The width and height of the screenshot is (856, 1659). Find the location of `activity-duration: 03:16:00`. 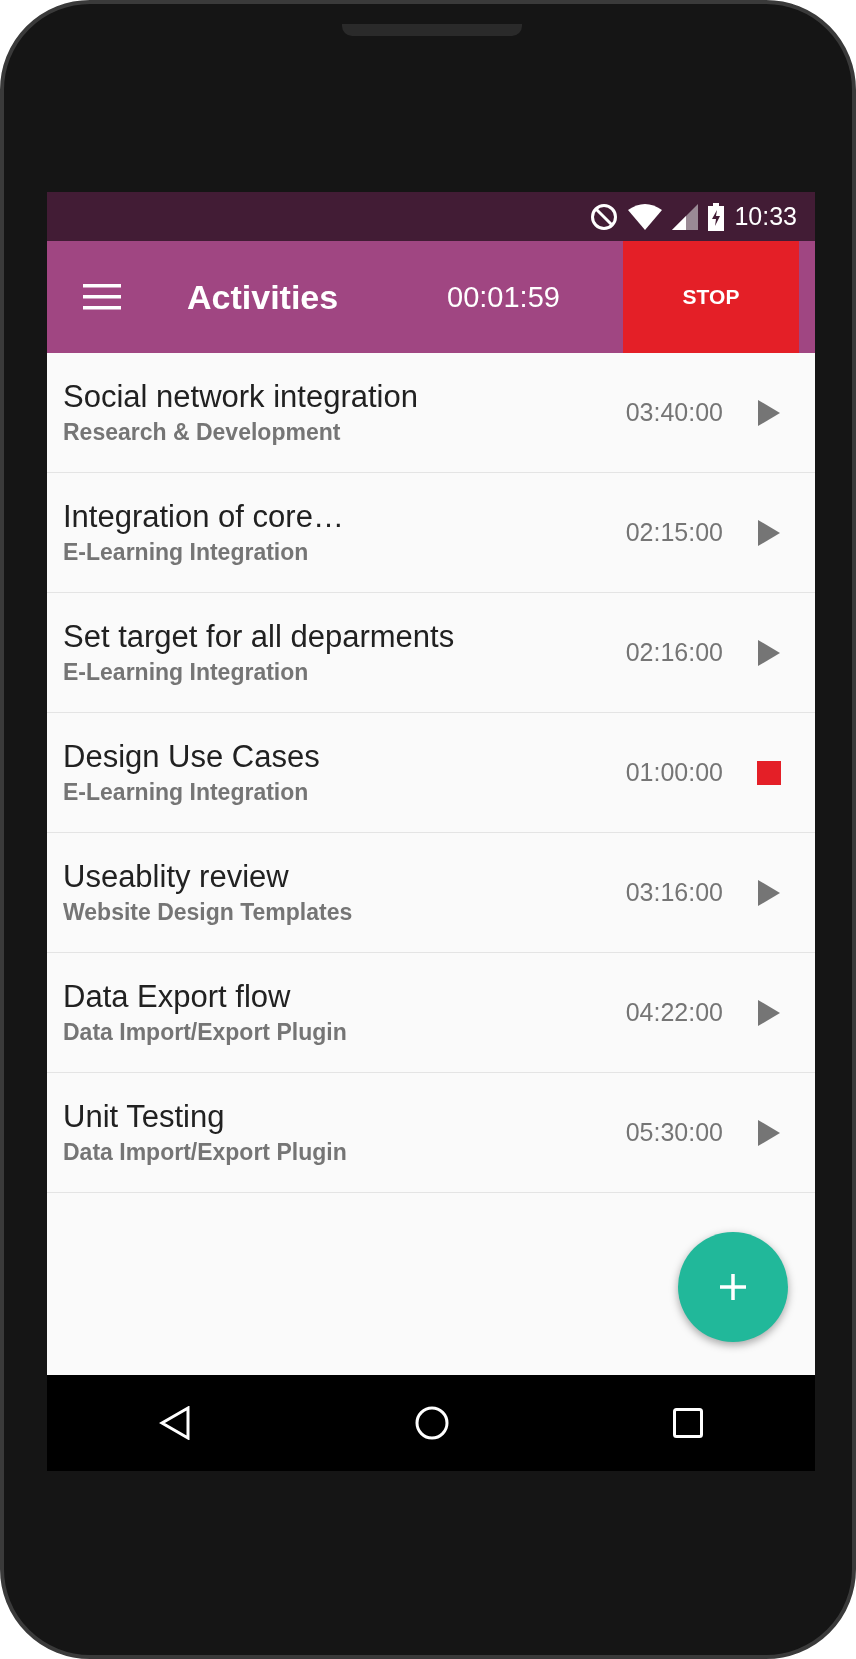

activity-duration: 03:16:00 is located at coordinates (674, 892).